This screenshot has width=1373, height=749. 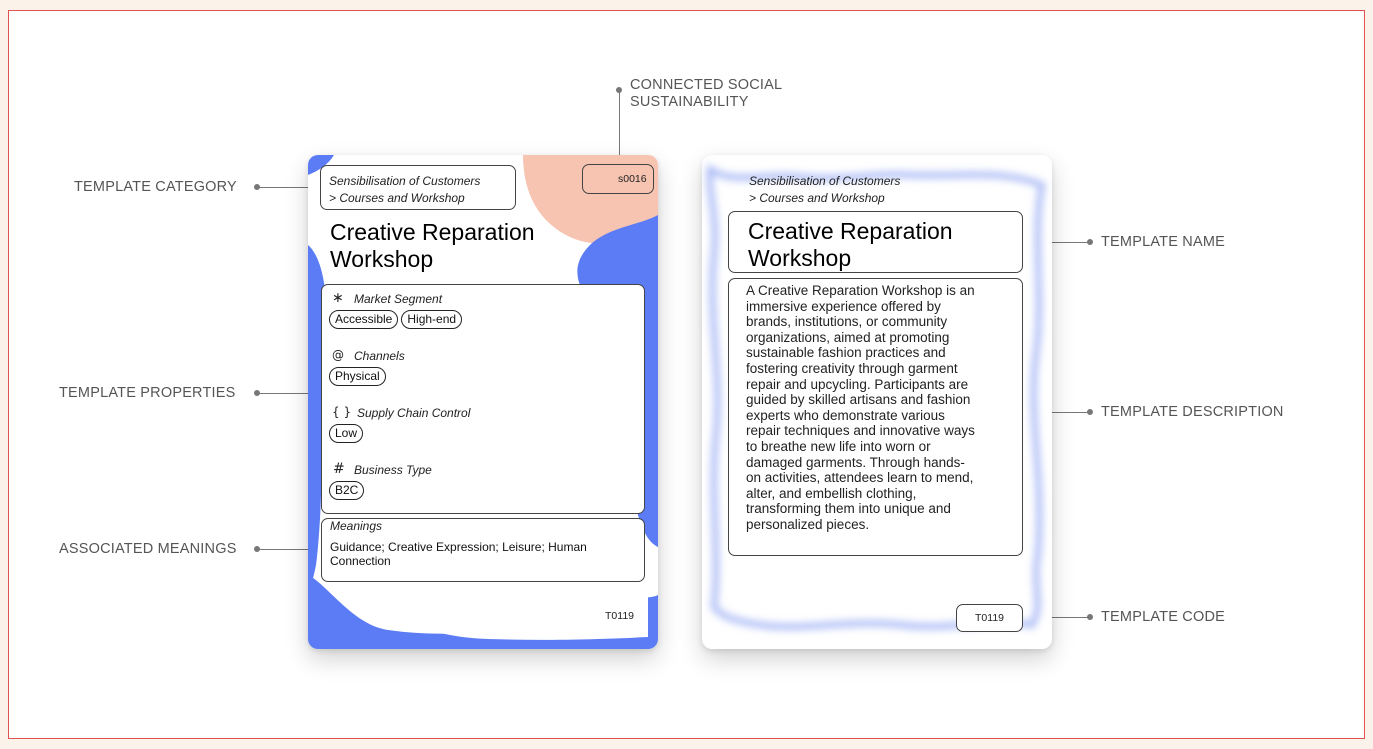 I want to click on description-line: brands, institutions, or community, so click(x=847, y=322).